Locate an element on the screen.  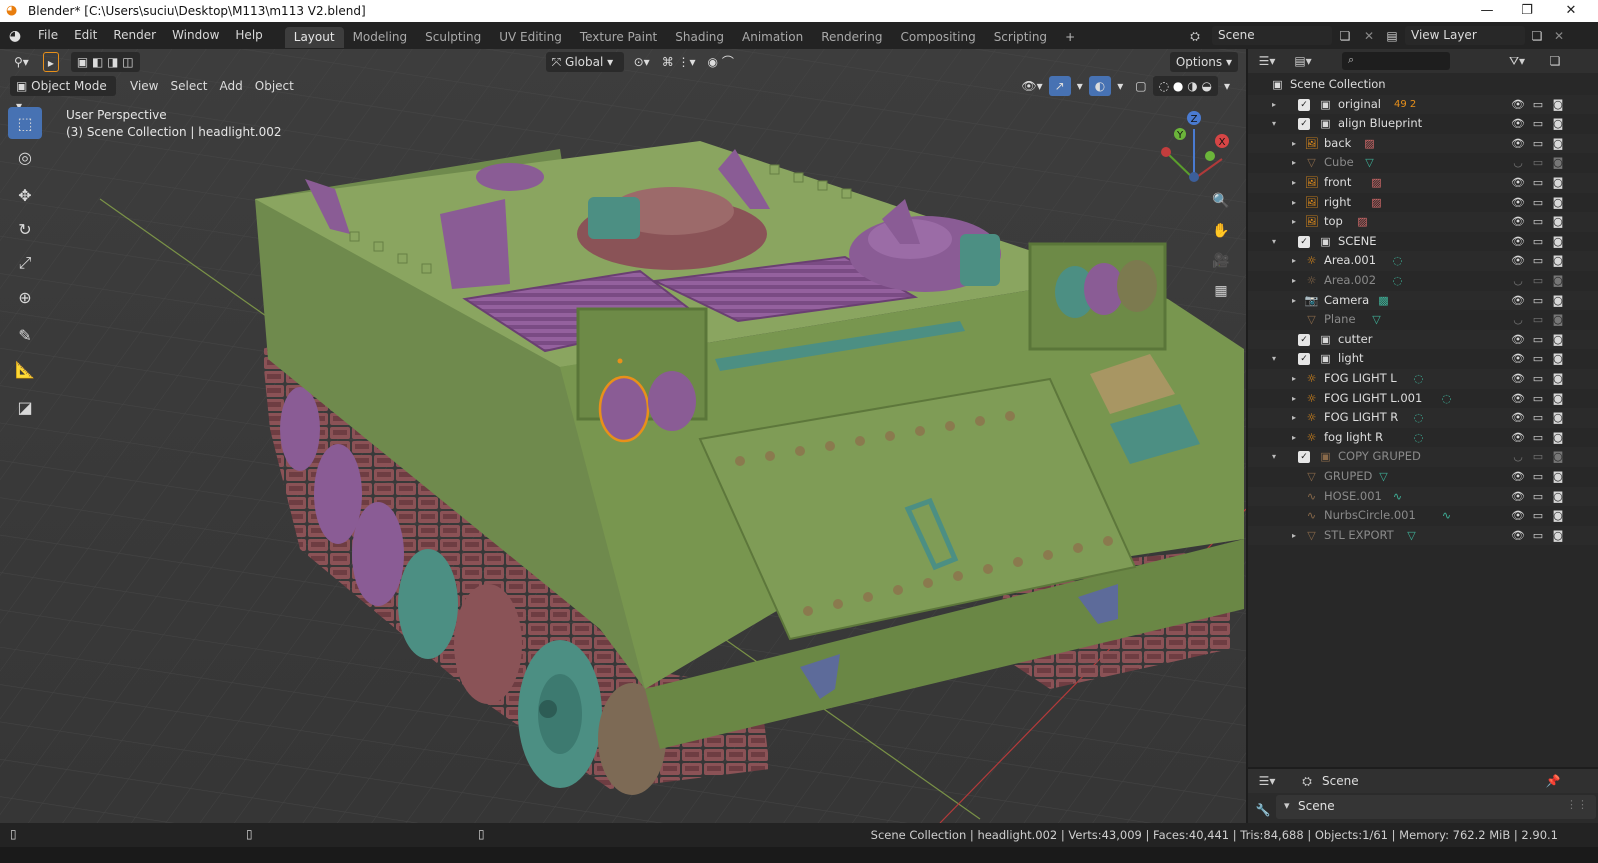
outliner-item-nurbscircle-001: ∿ NurbsCircle.001 ∿ 👁 ▭ ◙ is located at coordinates (1423, 516).